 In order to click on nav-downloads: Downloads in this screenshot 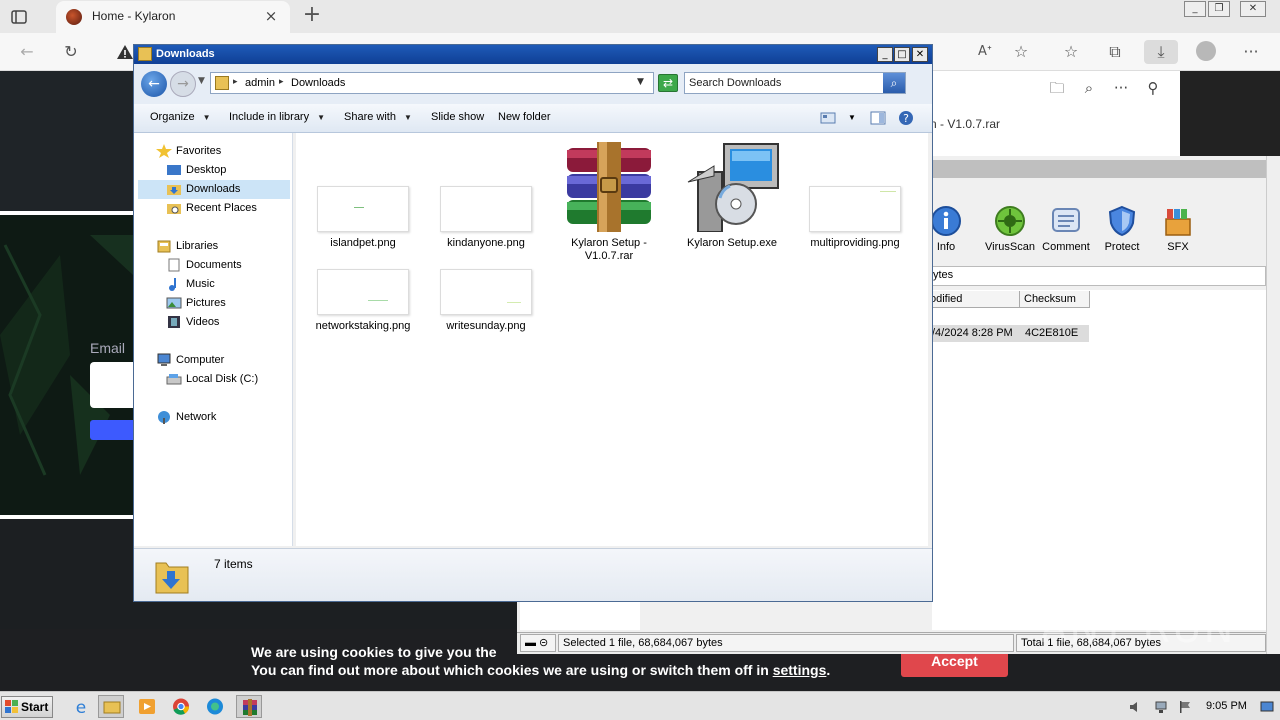, I will do `click(214, 189)`.